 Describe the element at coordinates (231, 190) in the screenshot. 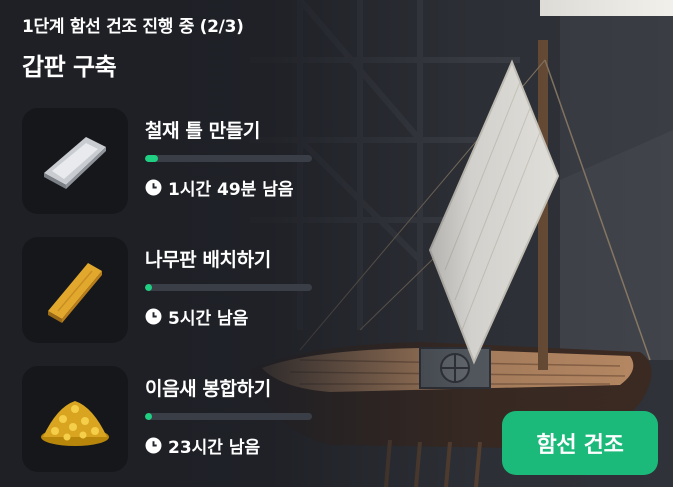

I see `time-remaining-text: 1시간 49분 남음` at that location.